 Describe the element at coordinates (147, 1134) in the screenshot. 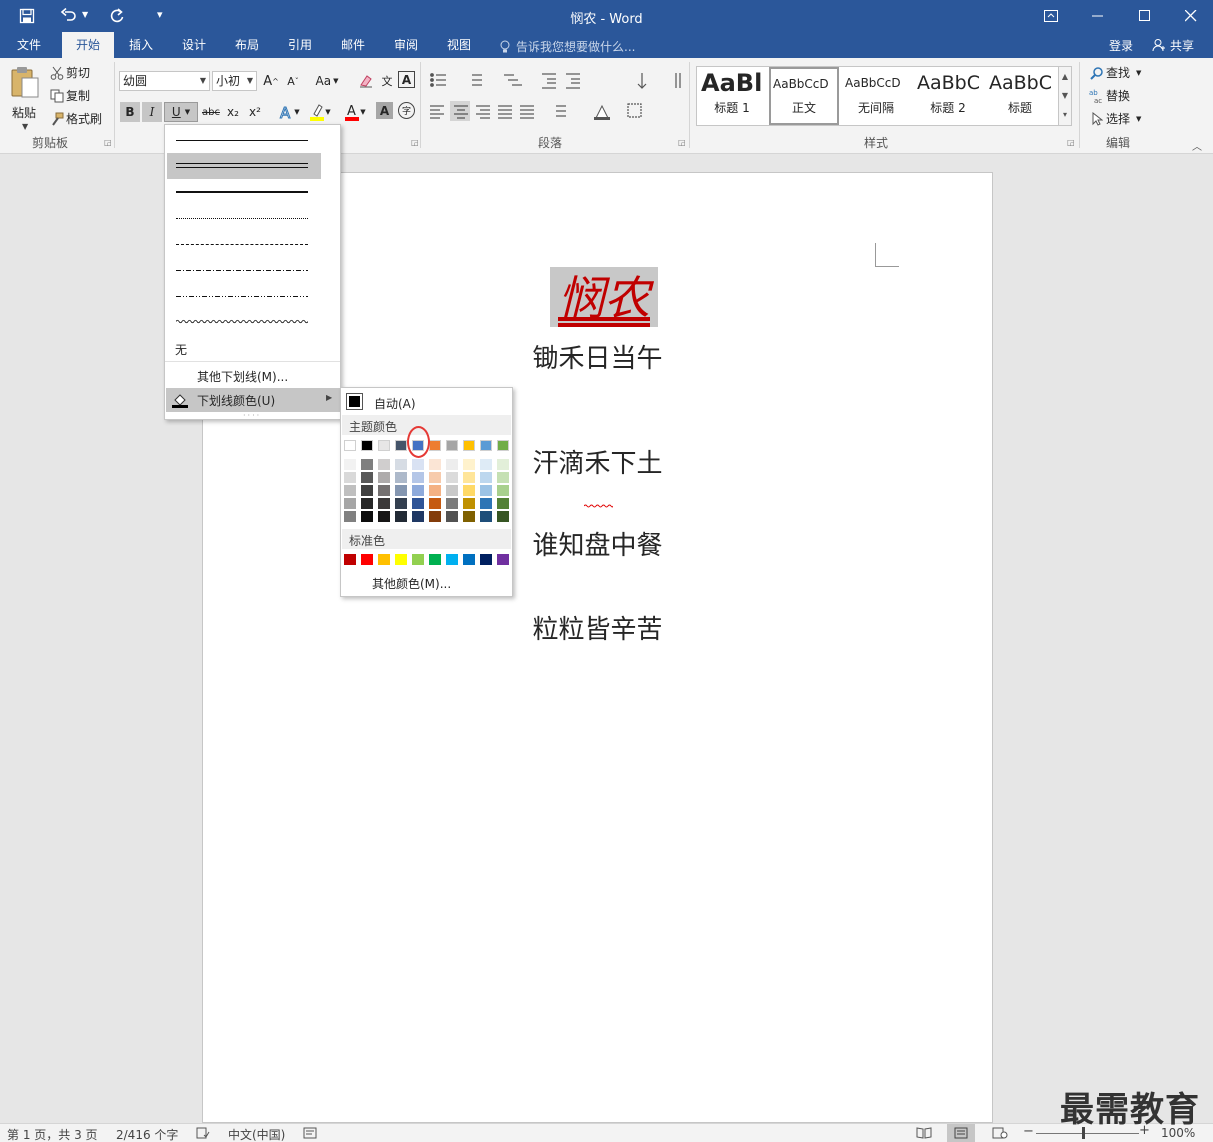

I see `word-count: 2/416 个字` at that location.